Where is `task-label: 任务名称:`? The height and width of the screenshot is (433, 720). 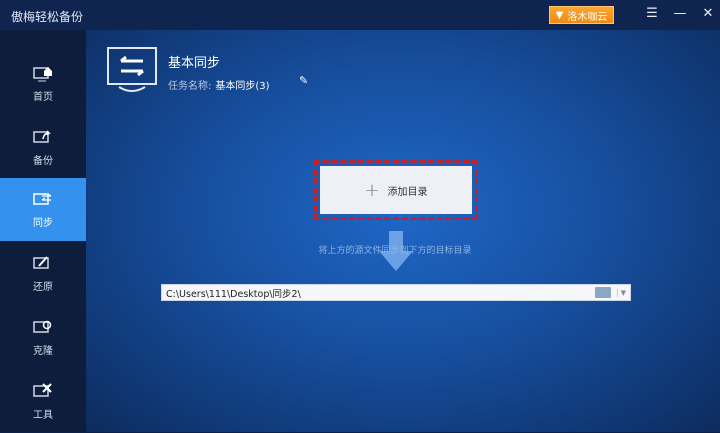 task-label: 任务名称: is located at coordinates (190, 86).